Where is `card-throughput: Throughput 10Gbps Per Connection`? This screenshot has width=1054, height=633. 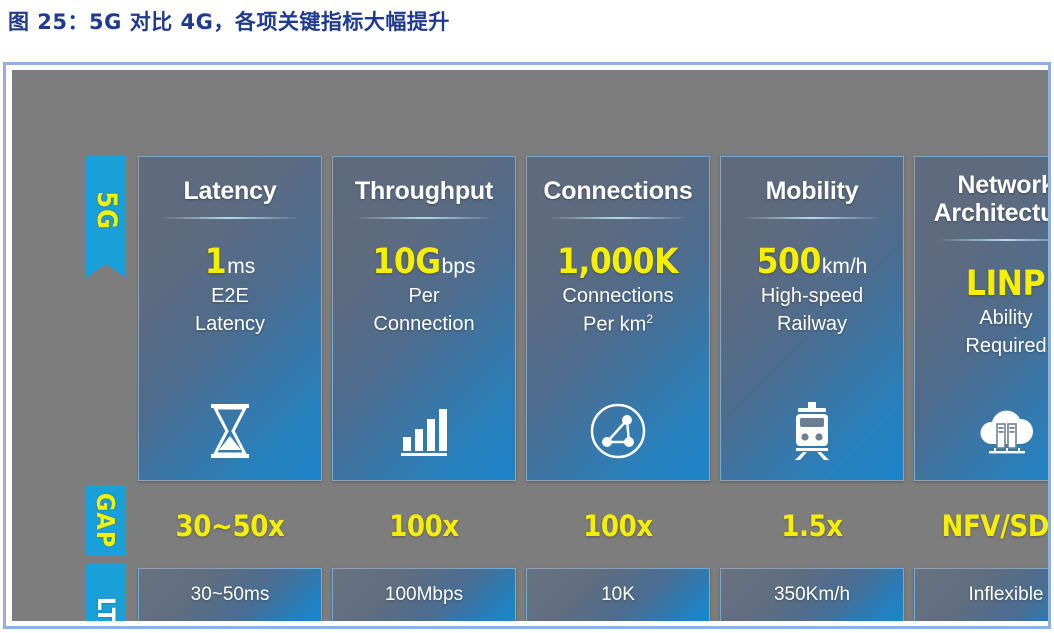
card-throughput: Throughput 10Gbps Per Connection is located at coordinates (424, 318).